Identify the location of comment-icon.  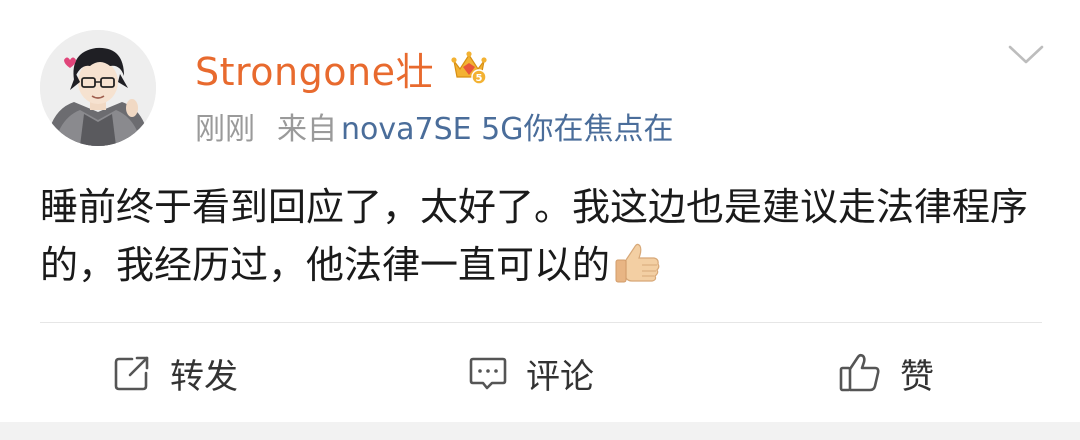
(488, 373).